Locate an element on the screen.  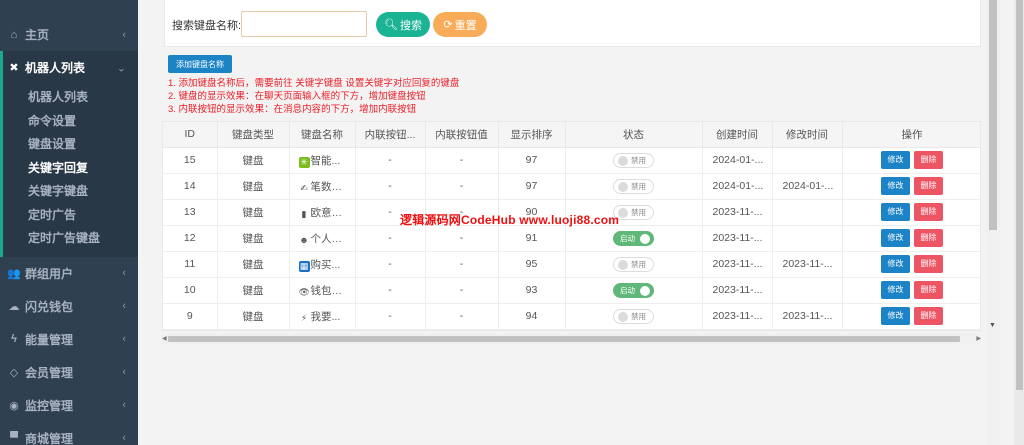
sidebar-item-flash-wallet: ☁ 闪兑钱包 ‹ is located at coordinates (69, 306).